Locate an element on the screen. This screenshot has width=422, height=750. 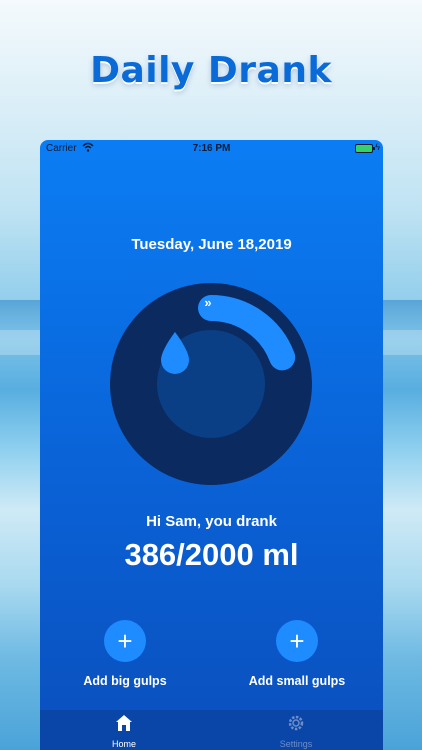
water-drop-icon is located at coordinates (175, 353).